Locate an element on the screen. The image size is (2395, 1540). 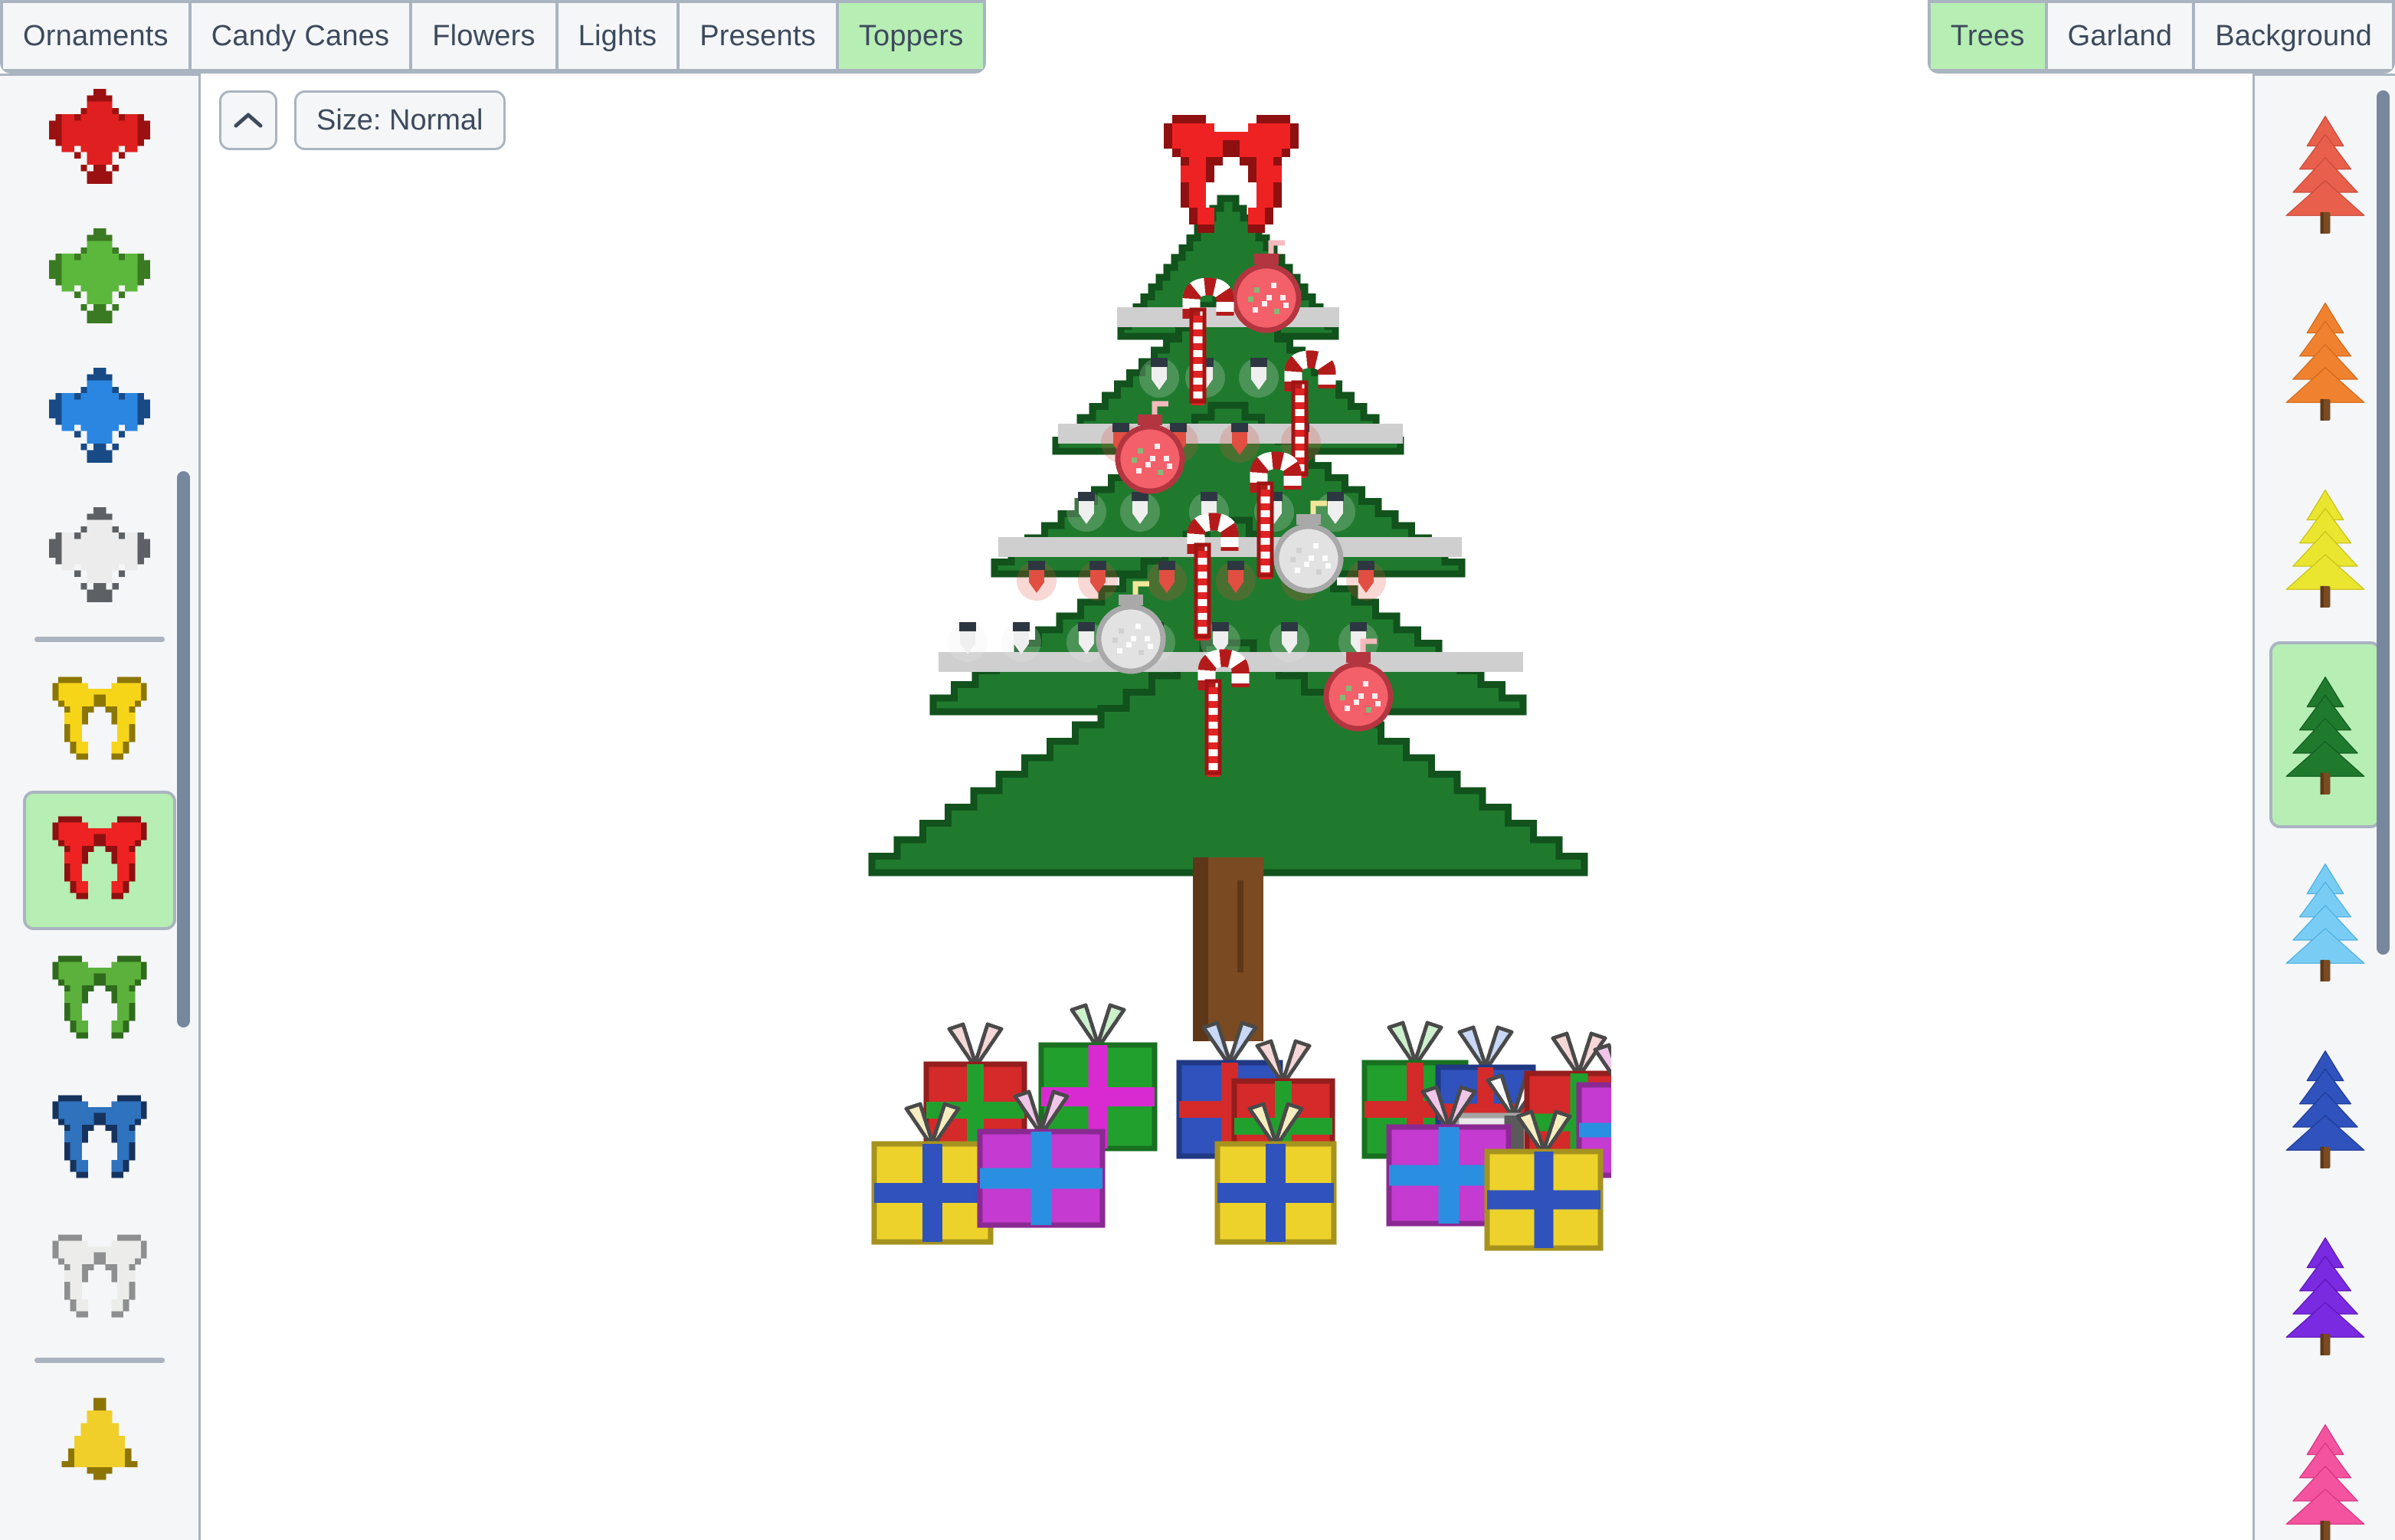
presents-layer is located at coordinates (1241, 1127).